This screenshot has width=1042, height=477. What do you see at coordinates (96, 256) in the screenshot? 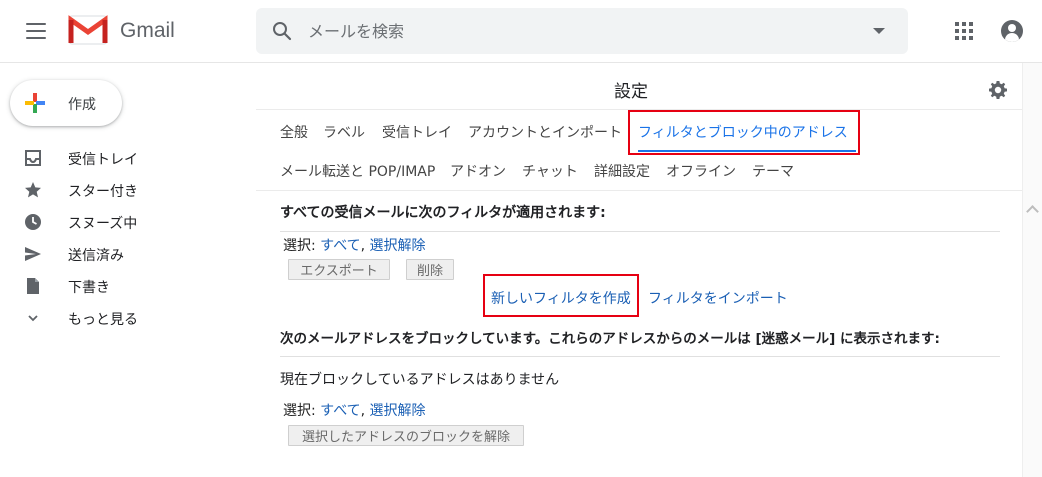
I see `sidebar-item-label: 送信済み` at bounding box center [96, 256].